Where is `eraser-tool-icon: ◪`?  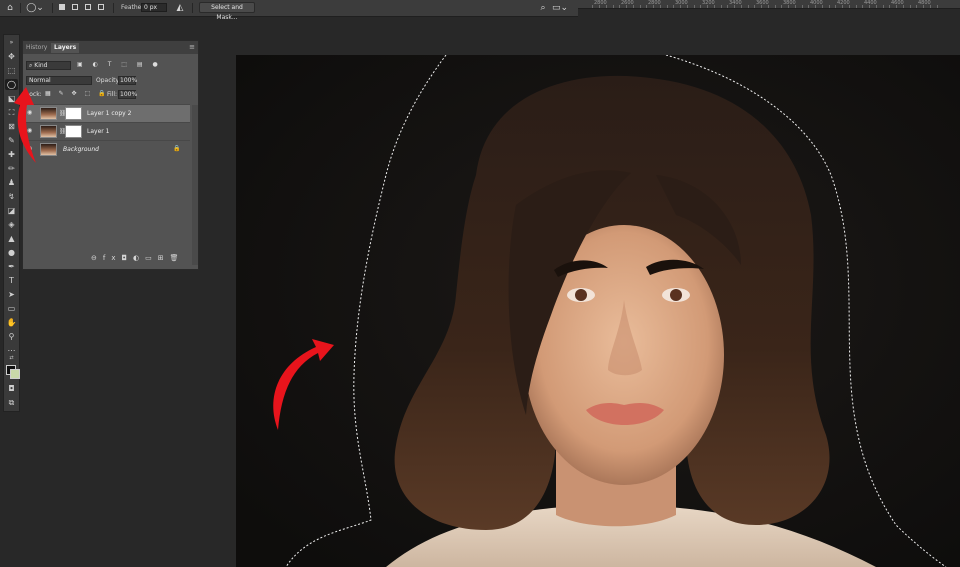
eraser-tool-icon: ◪ is located at coordinates (11, 210).